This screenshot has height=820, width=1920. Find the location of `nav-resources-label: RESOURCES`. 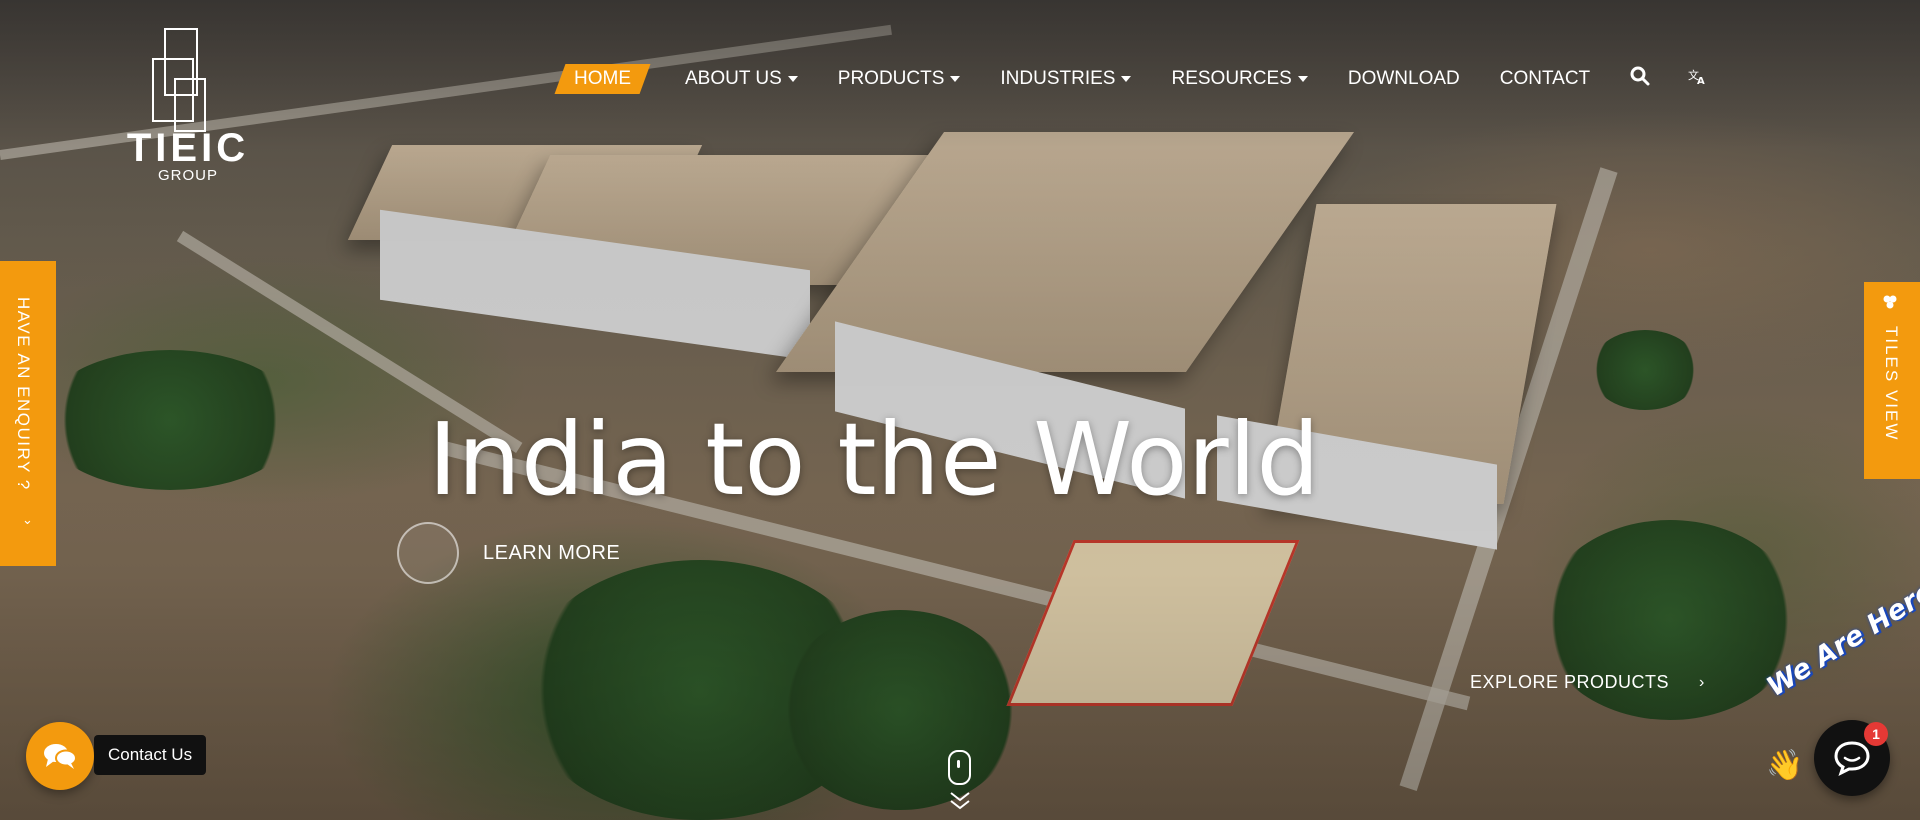

nav-resources-label: RESOURCES is located at coordinates (1231, 78).